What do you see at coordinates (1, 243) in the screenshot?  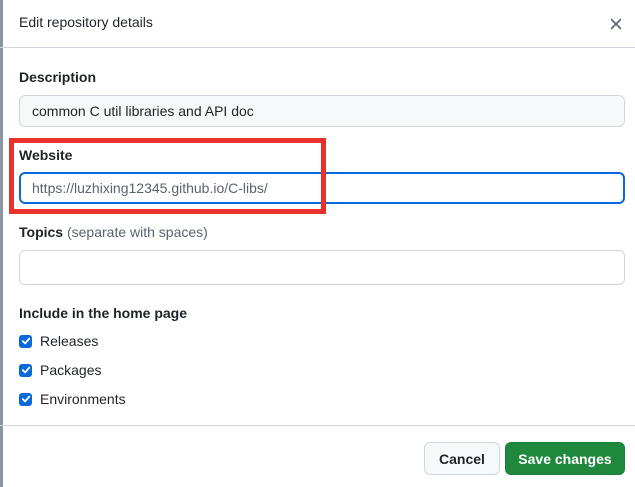 I see `dialog-left-edge` at bounding box center [1, 243].